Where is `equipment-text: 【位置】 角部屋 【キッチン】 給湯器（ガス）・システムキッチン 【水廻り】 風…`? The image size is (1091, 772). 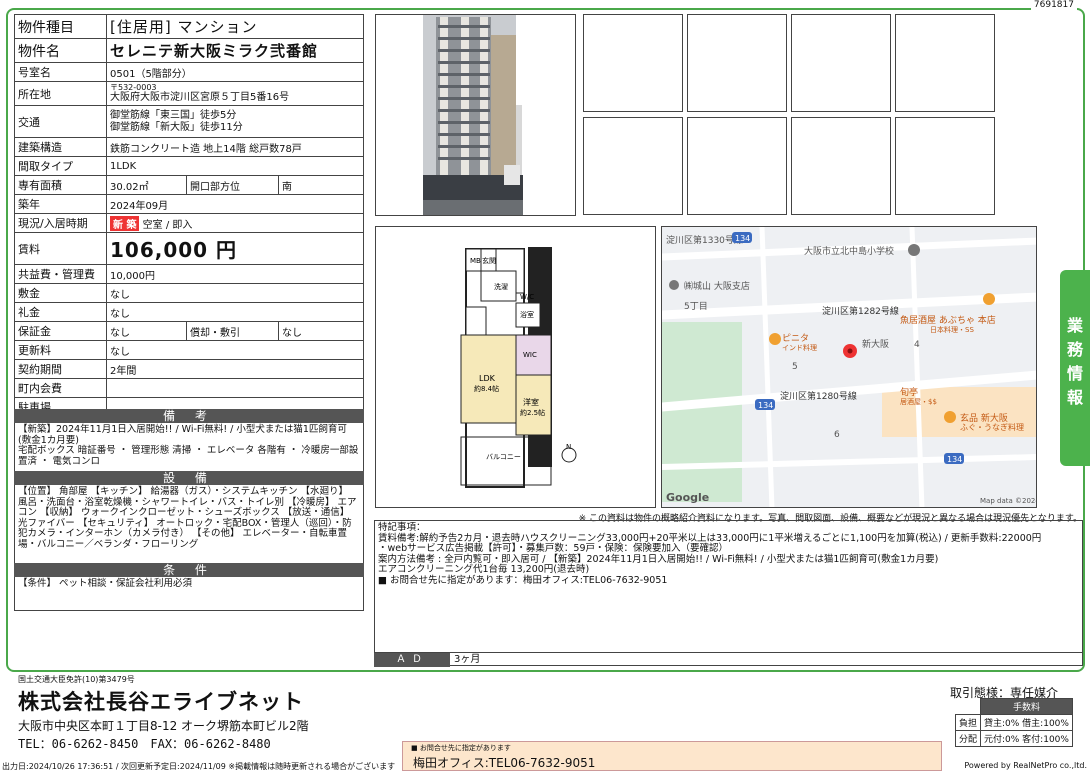
equipment-text: 【位置】 角部屋 【キッチン】 給湯器（ガス）・システムキッチン 【水廻り】 風… is located at coordinates (189, 524).